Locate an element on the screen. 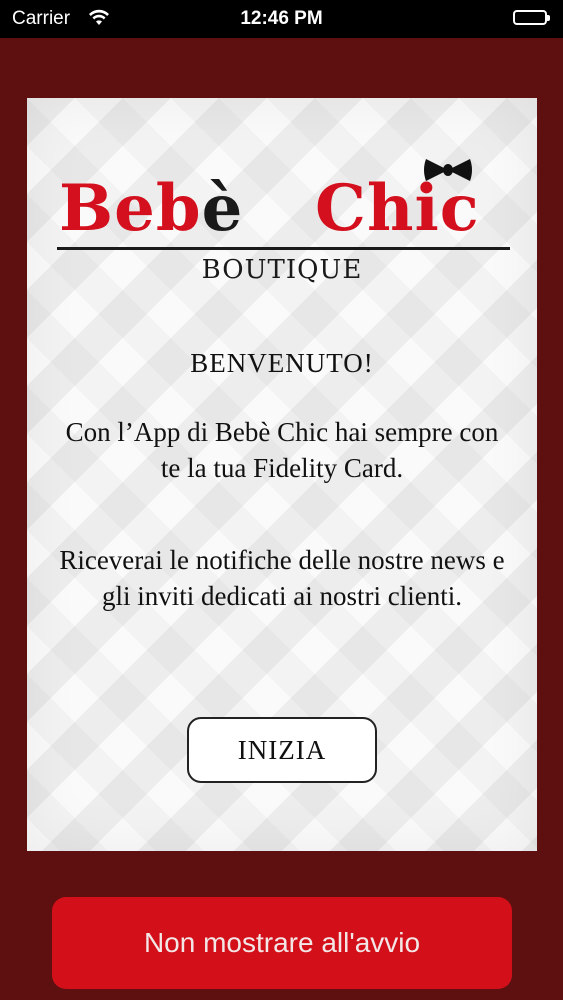 The height and width of the screenshot is (1000, 563). start-button: INIZIA is located at coordinates (282, 750).